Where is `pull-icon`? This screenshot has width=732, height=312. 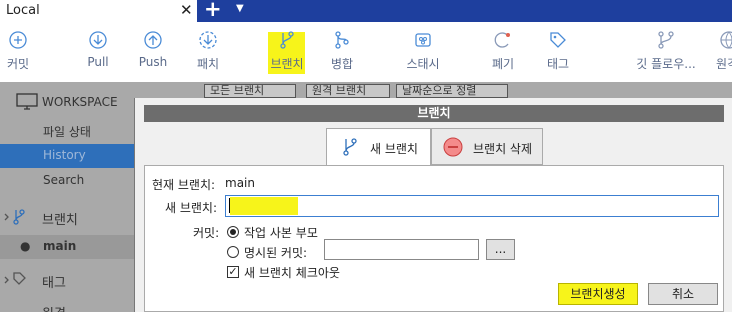 pull-icon is located at coordinates (98, 40).